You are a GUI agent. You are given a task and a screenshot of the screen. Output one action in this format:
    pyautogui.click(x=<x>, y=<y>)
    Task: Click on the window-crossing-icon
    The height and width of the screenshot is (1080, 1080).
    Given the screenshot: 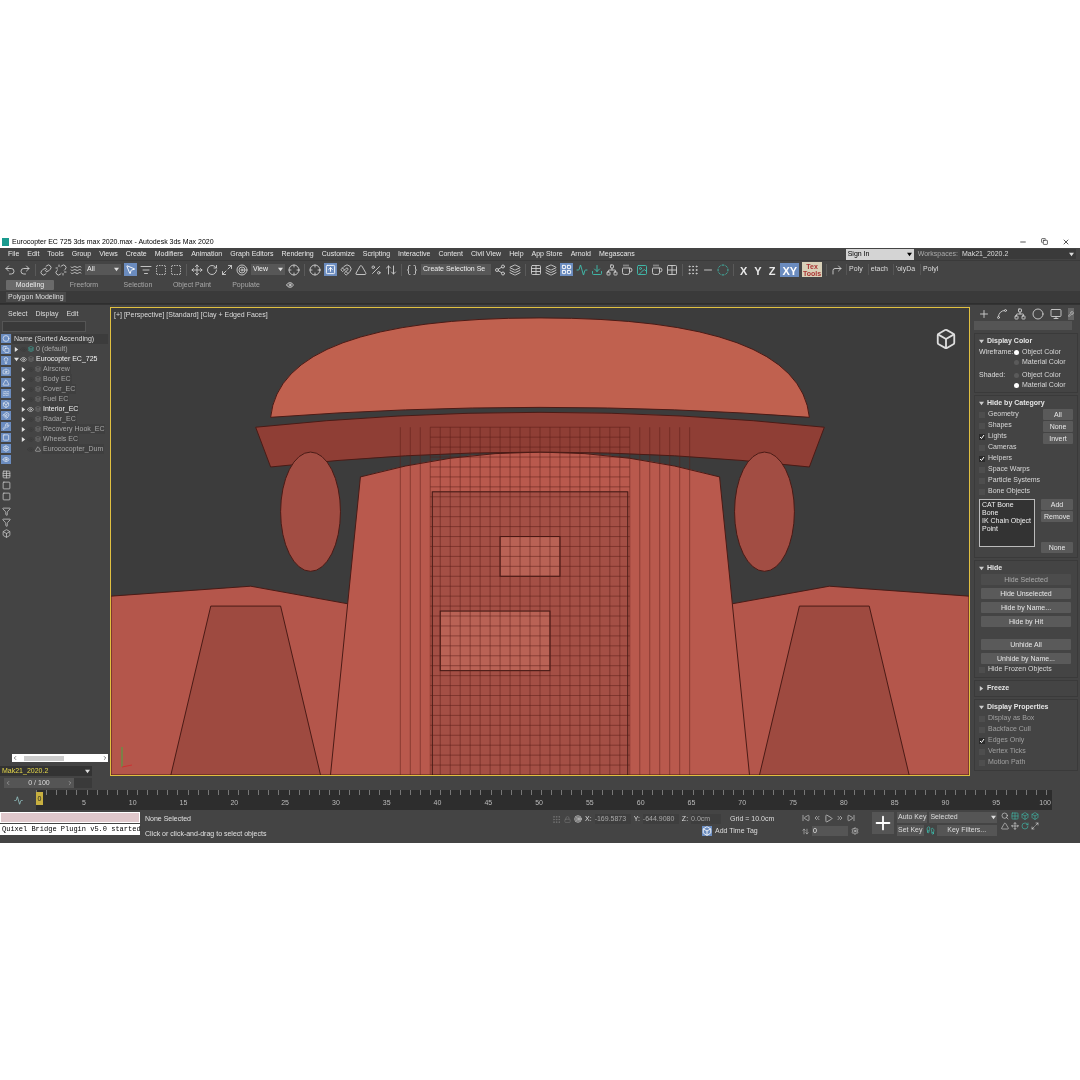 What is the action you would take?
    pyautogui.click(x=176, y=269)
    